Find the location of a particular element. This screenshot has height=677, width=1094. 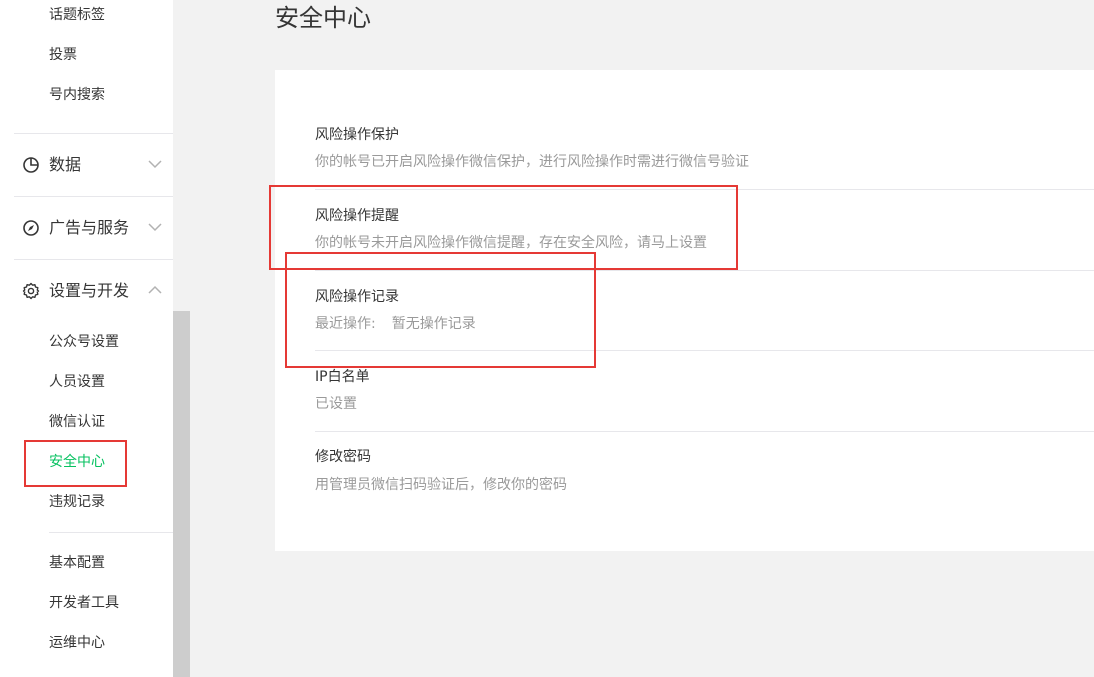

risk-remind-title: 风险操作提醒 is located at coordinates (357, 216).